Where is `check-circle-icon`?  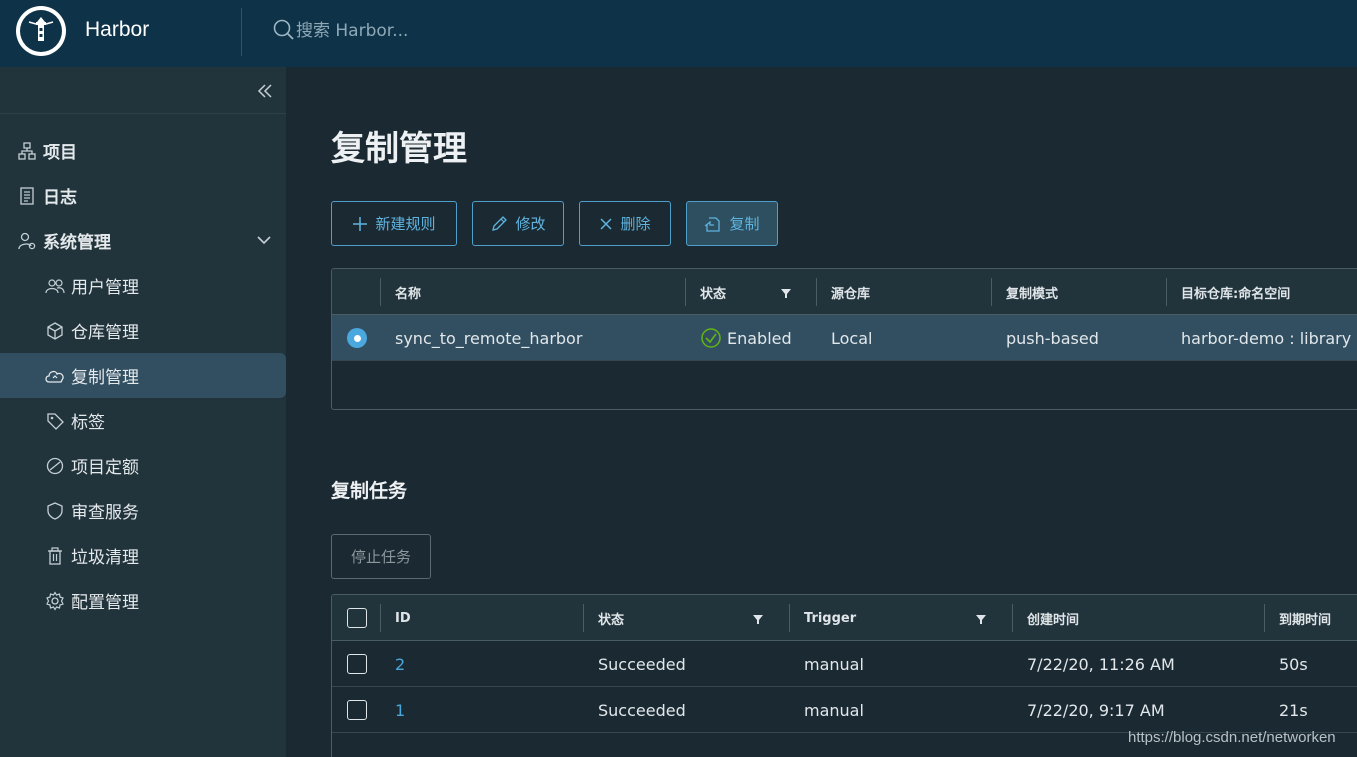
check-circle-icon is located at coordinates (711, 338).